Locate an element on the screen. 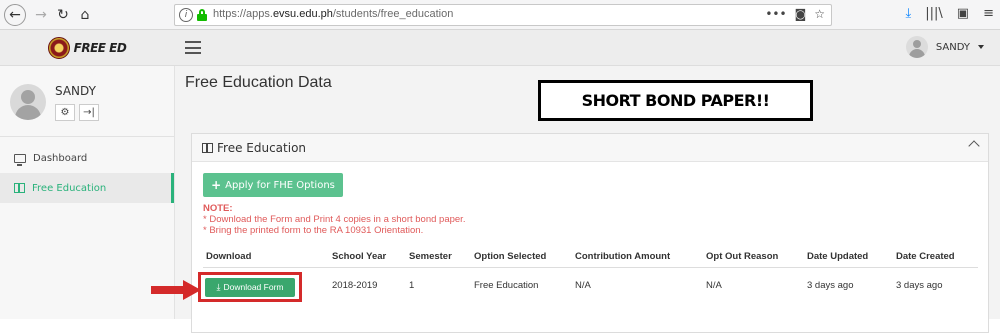  url-path: /students/free_education is located at coordinates (393, 14).